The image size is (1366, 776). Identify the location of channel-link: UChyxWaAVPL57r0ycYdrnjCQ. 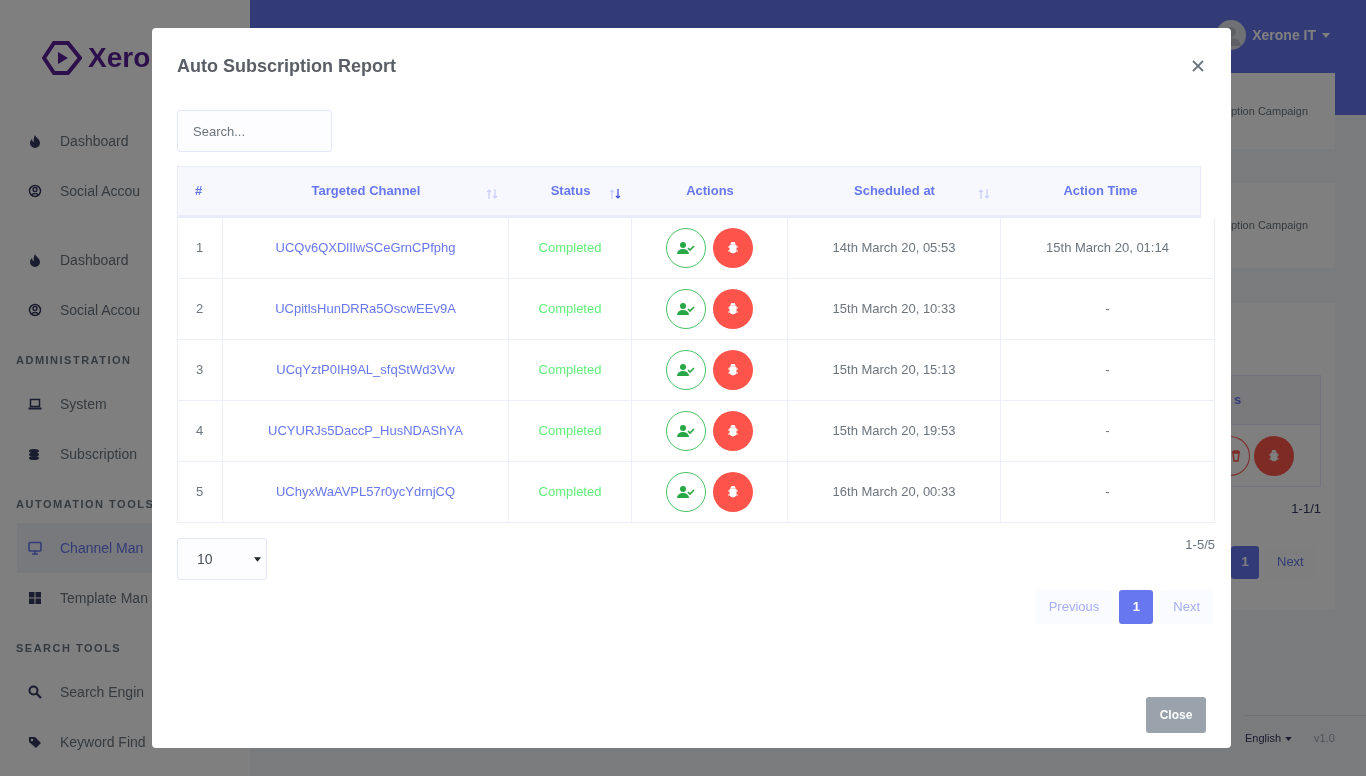
(365, 492).